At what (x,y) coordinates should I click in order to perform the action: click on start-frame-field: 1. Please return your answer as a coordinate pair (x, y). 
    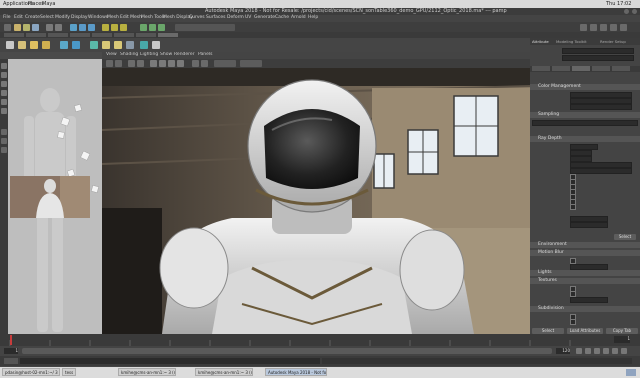
    Looking at the image, I should click on (11, 351).